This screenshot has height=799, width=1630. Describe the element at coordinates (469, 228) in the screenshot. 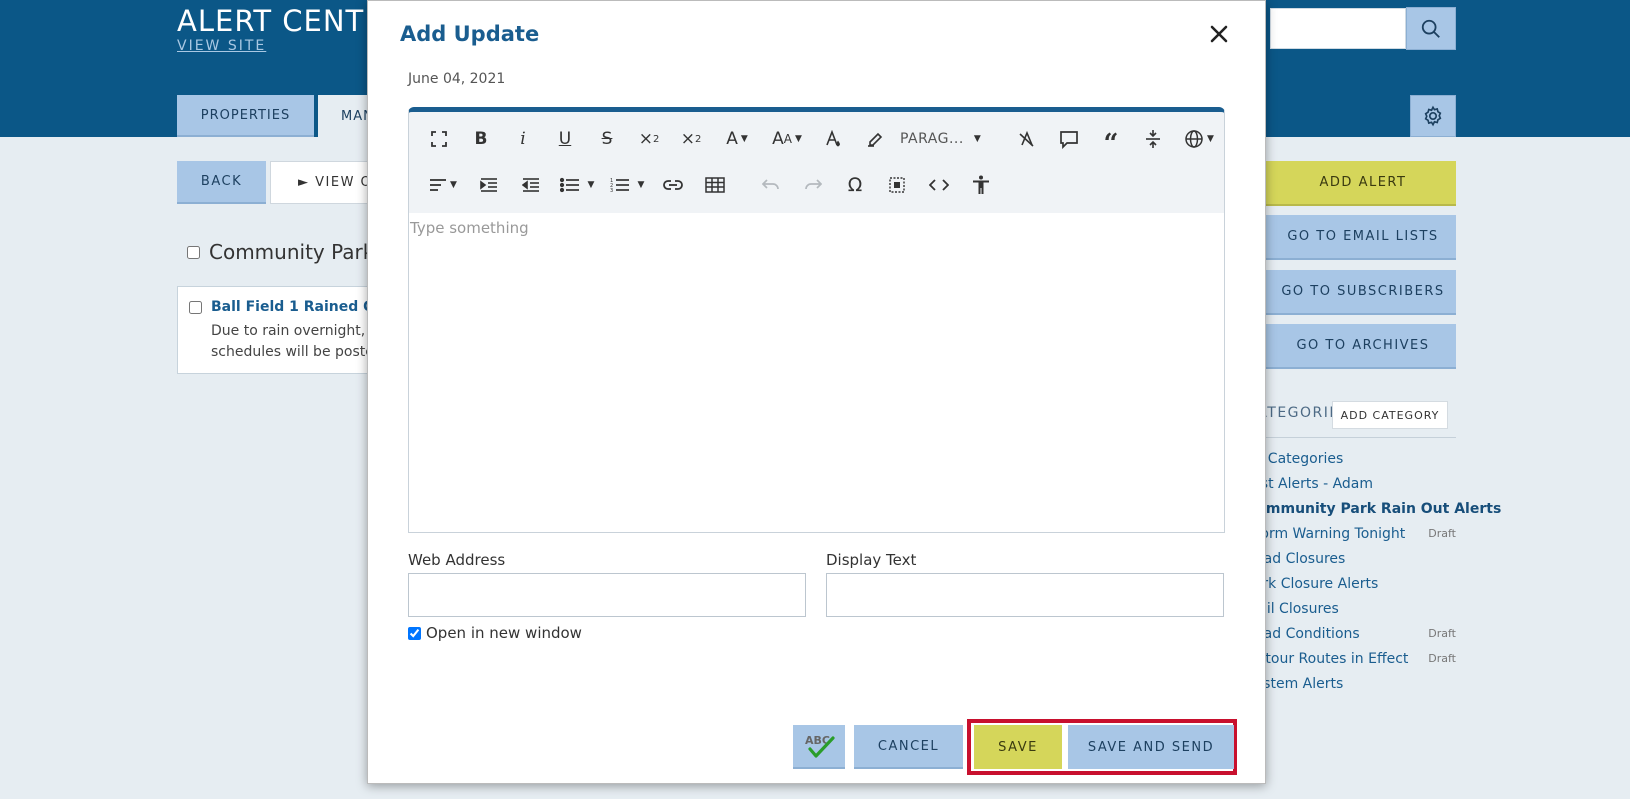

I see `editor-placeholder: Type something` at that location.